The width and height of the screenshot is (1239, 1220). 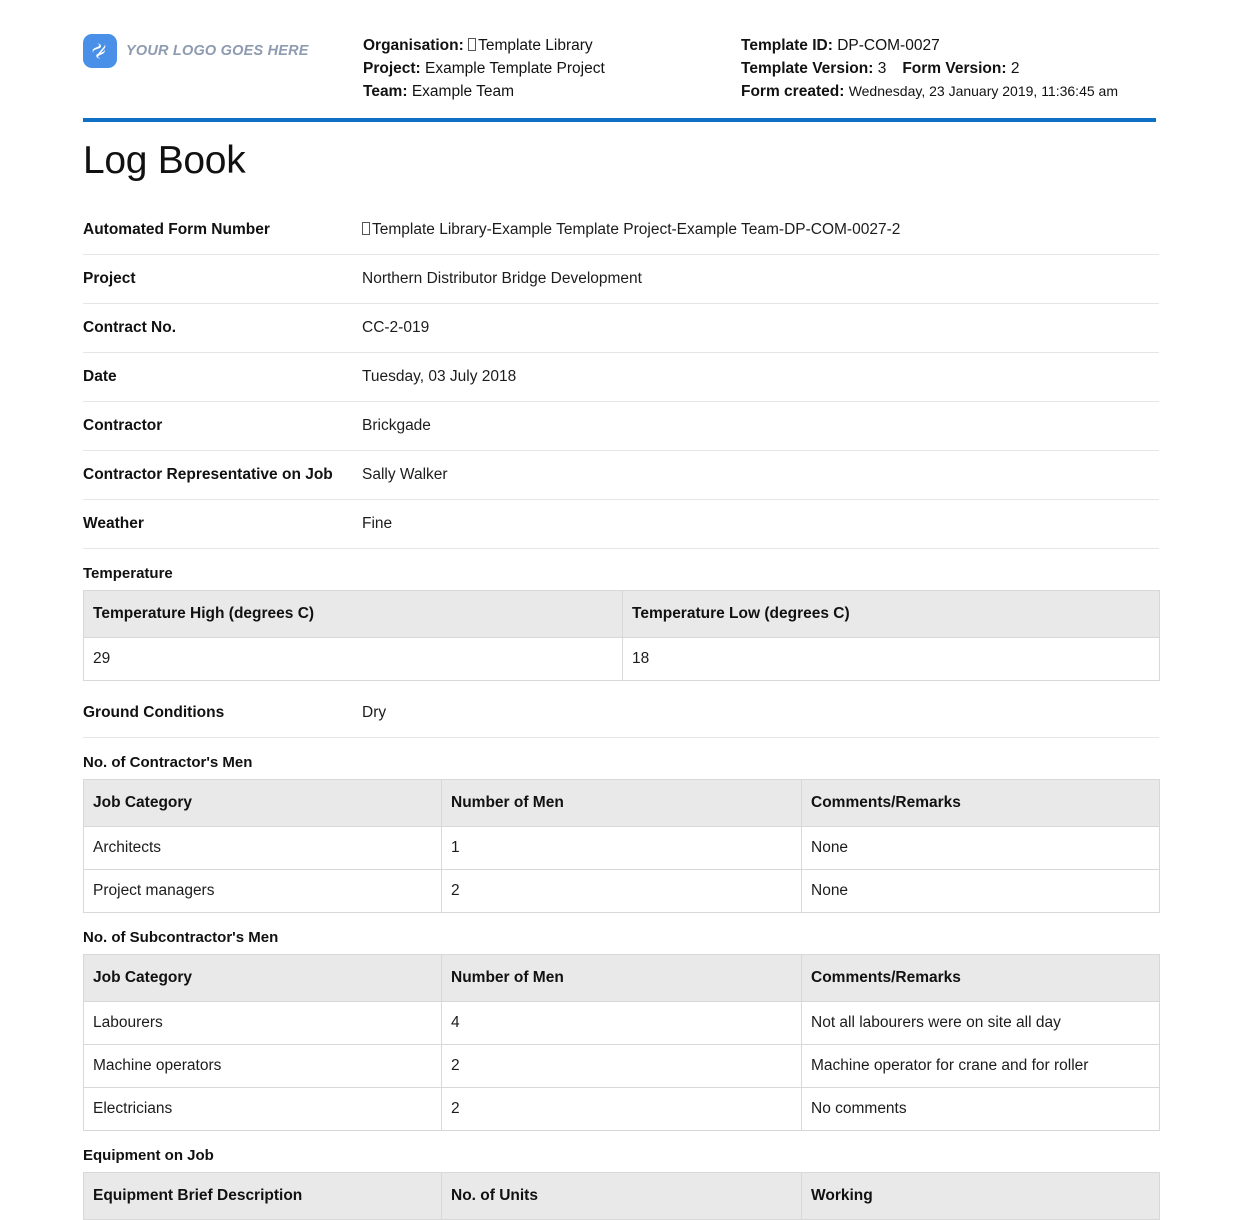 I want to click on field-value: Northern Distributor Bridge Development, so click(x=502, y=278).